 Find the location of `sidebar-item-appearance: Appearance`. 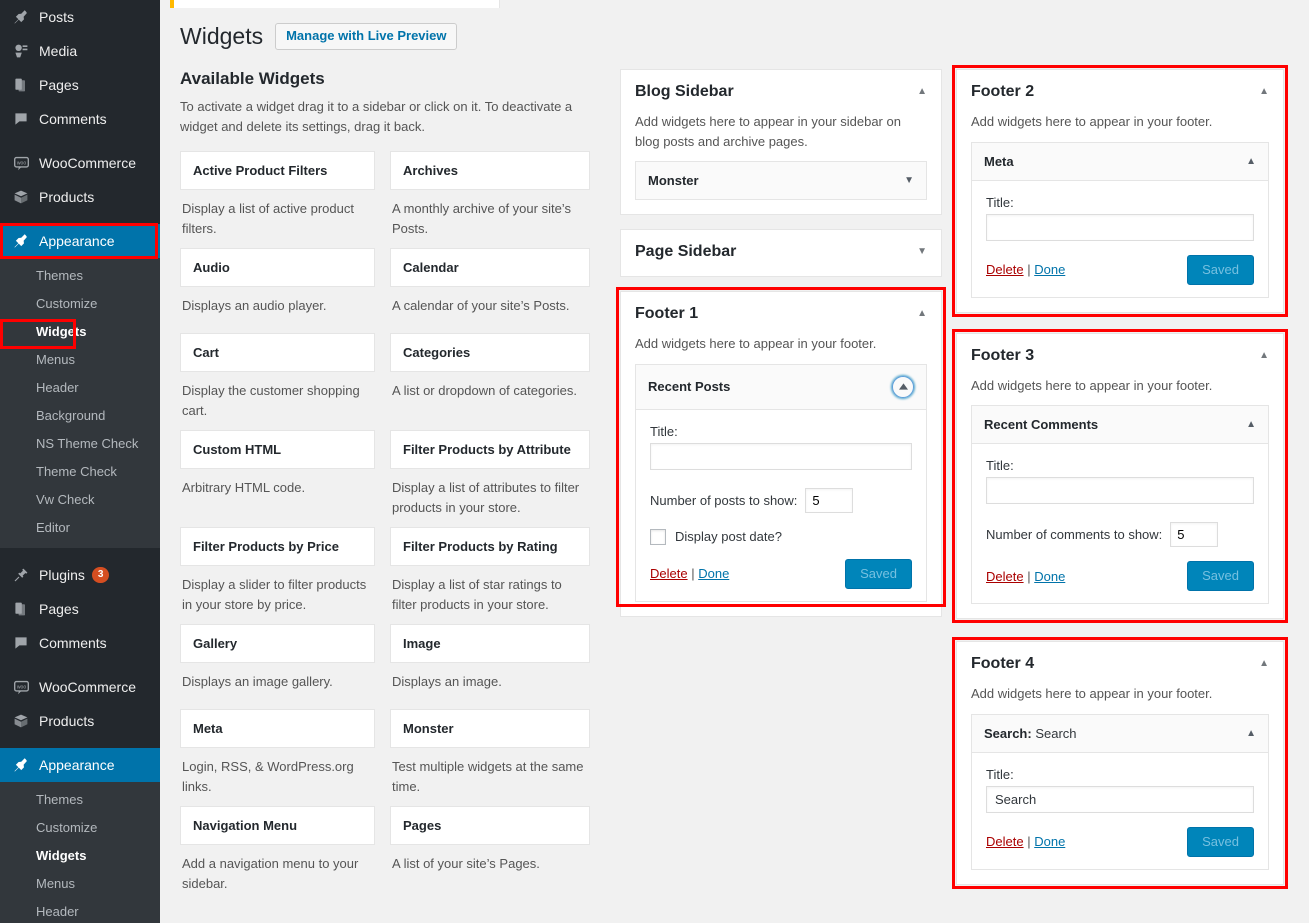

sidebar-item-appearance: Appearance is located at coordinates (80, 241).